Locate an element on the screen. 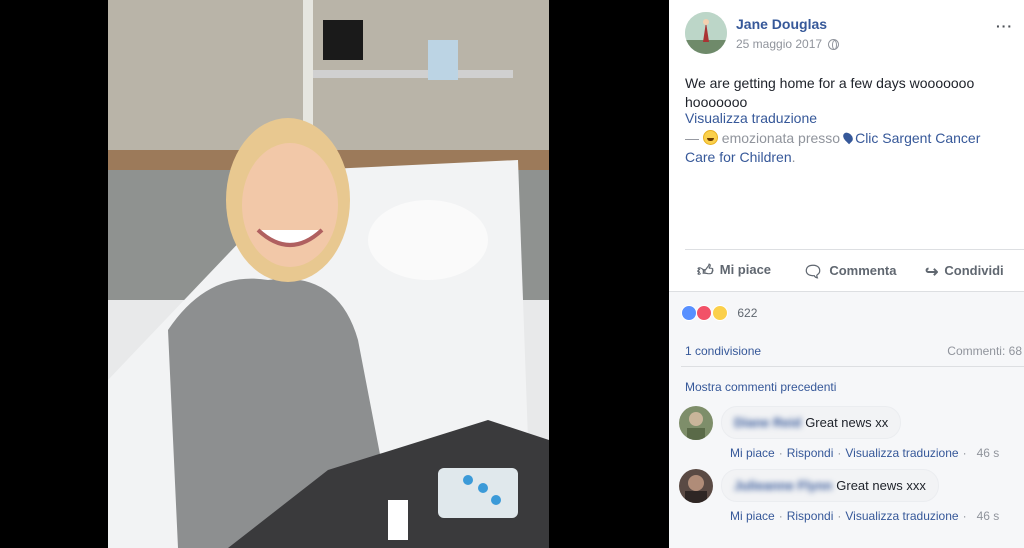 This screenshot has width=1024, height=548. share-arrow-icon: ↪ is located at coordinates (932, 272).